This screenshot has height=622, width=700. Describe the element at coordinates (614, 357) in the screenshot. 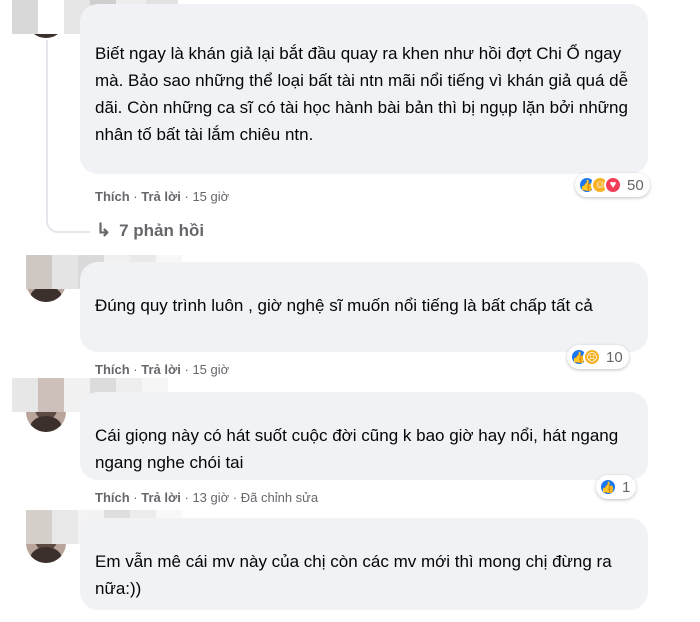

I see `reaction-count: 10` at that location.